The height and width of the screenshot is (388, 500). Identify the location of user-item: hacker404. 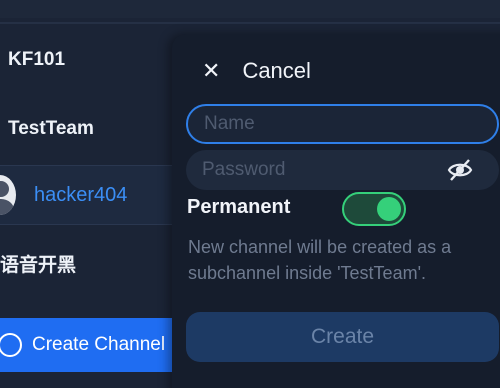
(92, 195).